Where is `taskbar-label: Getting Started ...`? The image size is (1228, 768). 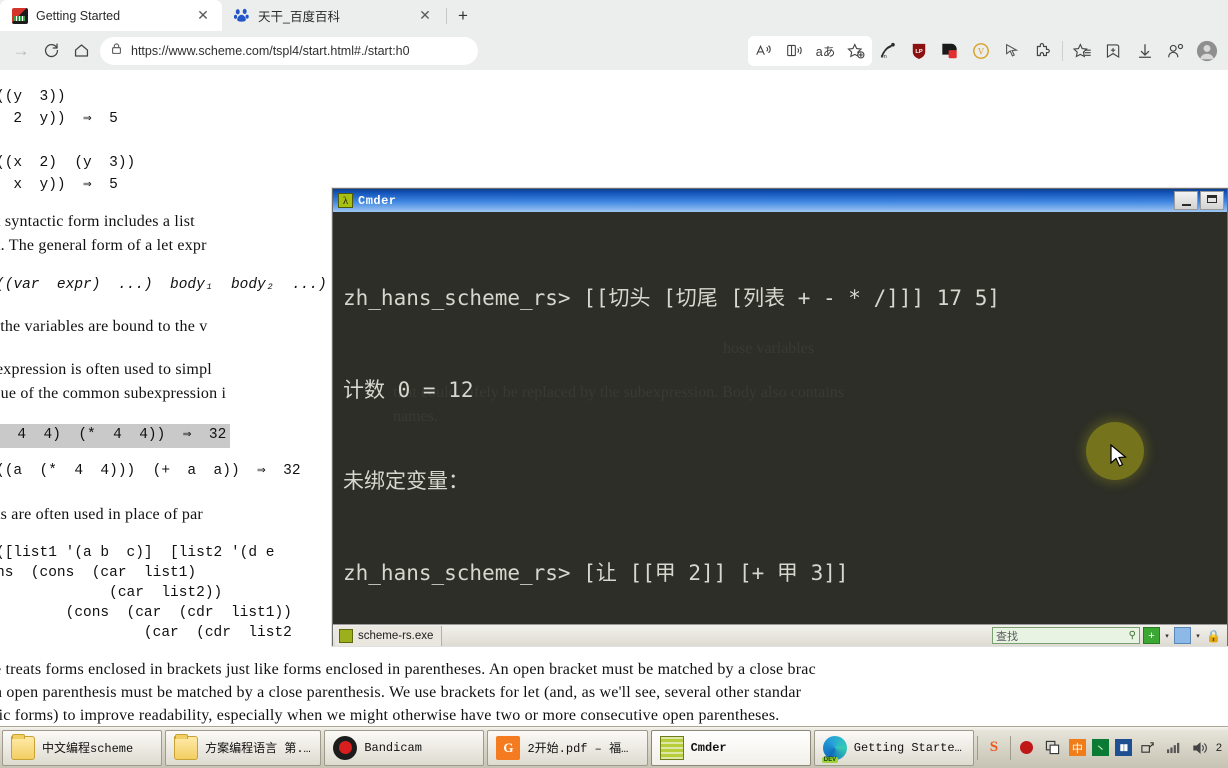 taskbar-label: Getting Started ... is located at coordinates (909, 747).